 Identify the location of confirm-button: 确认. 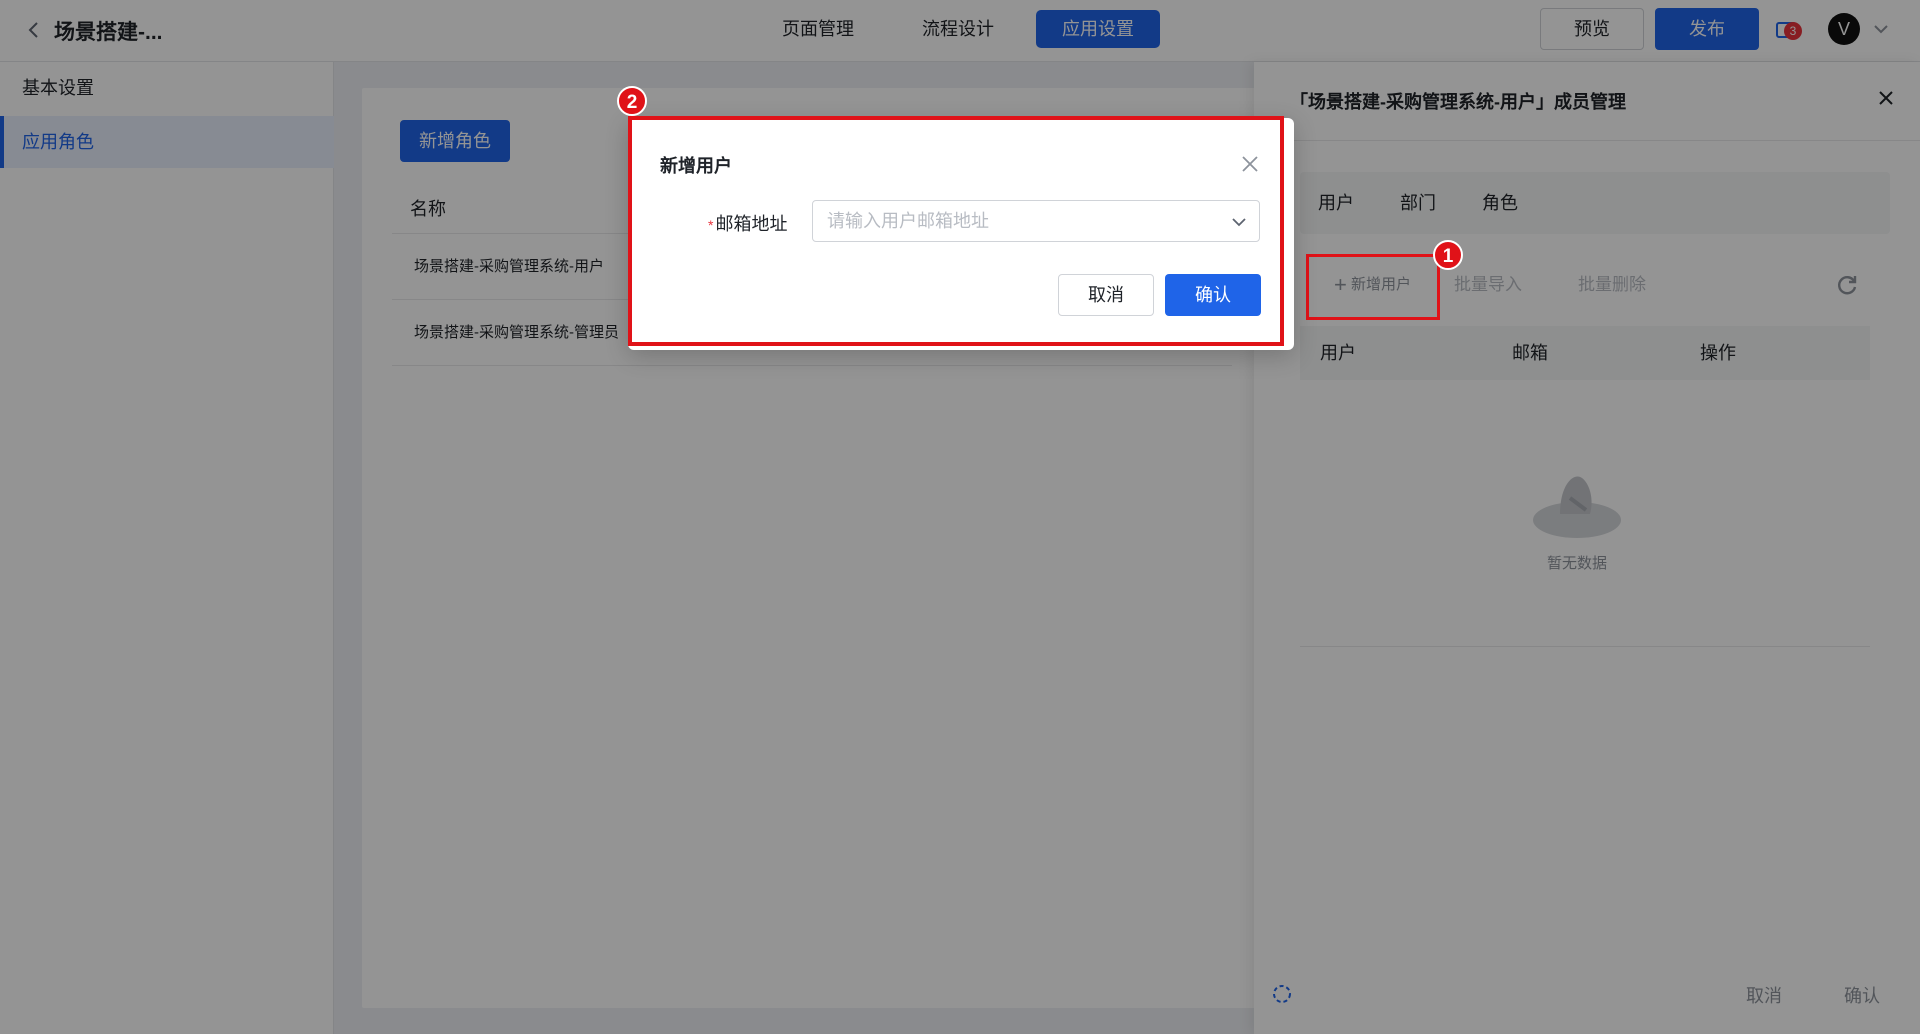
(1213, 295).